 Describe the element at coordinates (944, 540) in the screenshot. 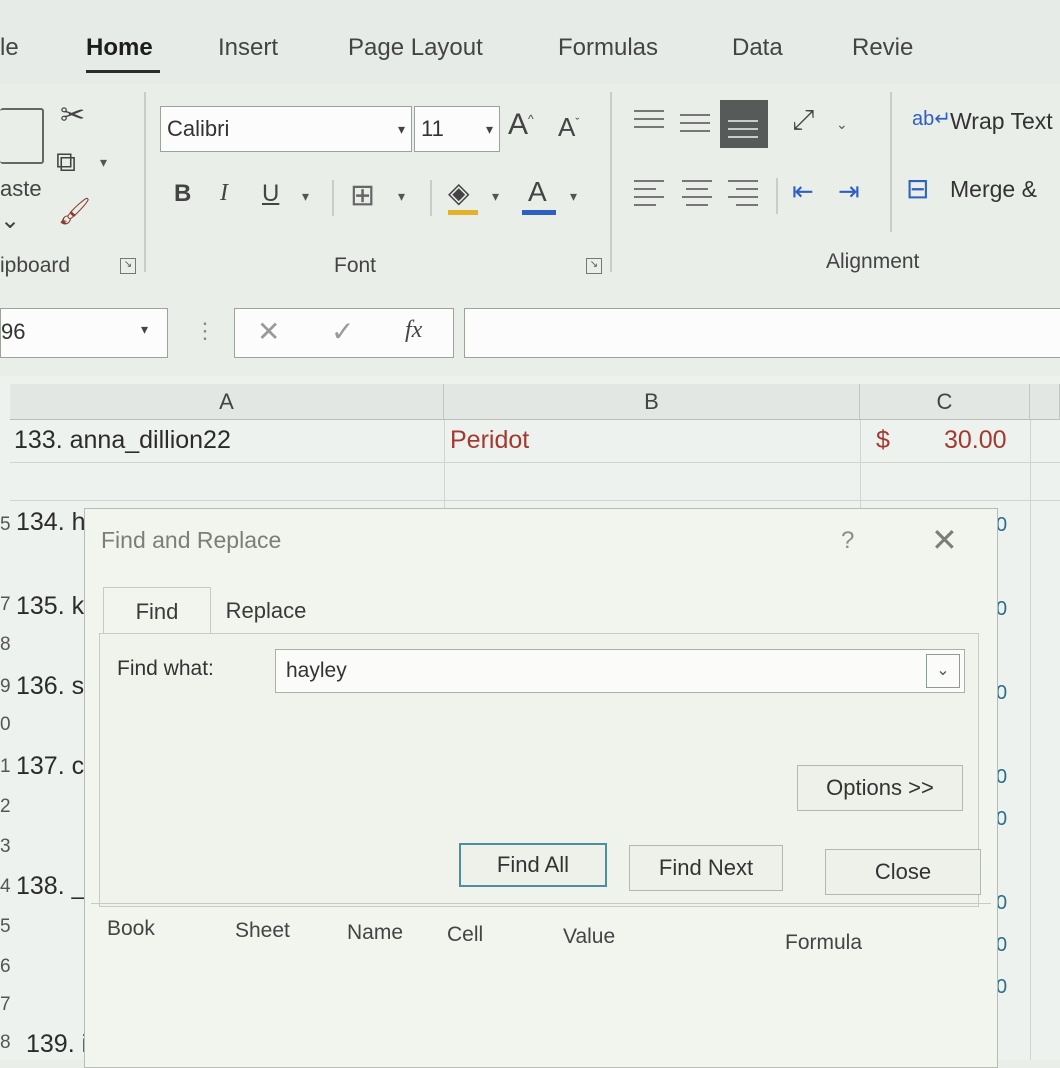

I see `close-icon: ✕` at that location.